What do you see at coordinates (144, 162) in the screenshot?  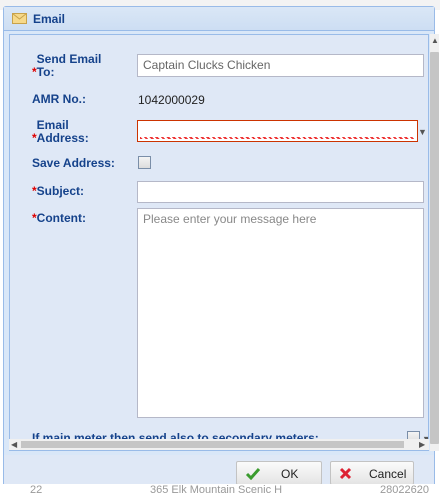 I see `save-address-checkbox` at bounding box center [144, 162].